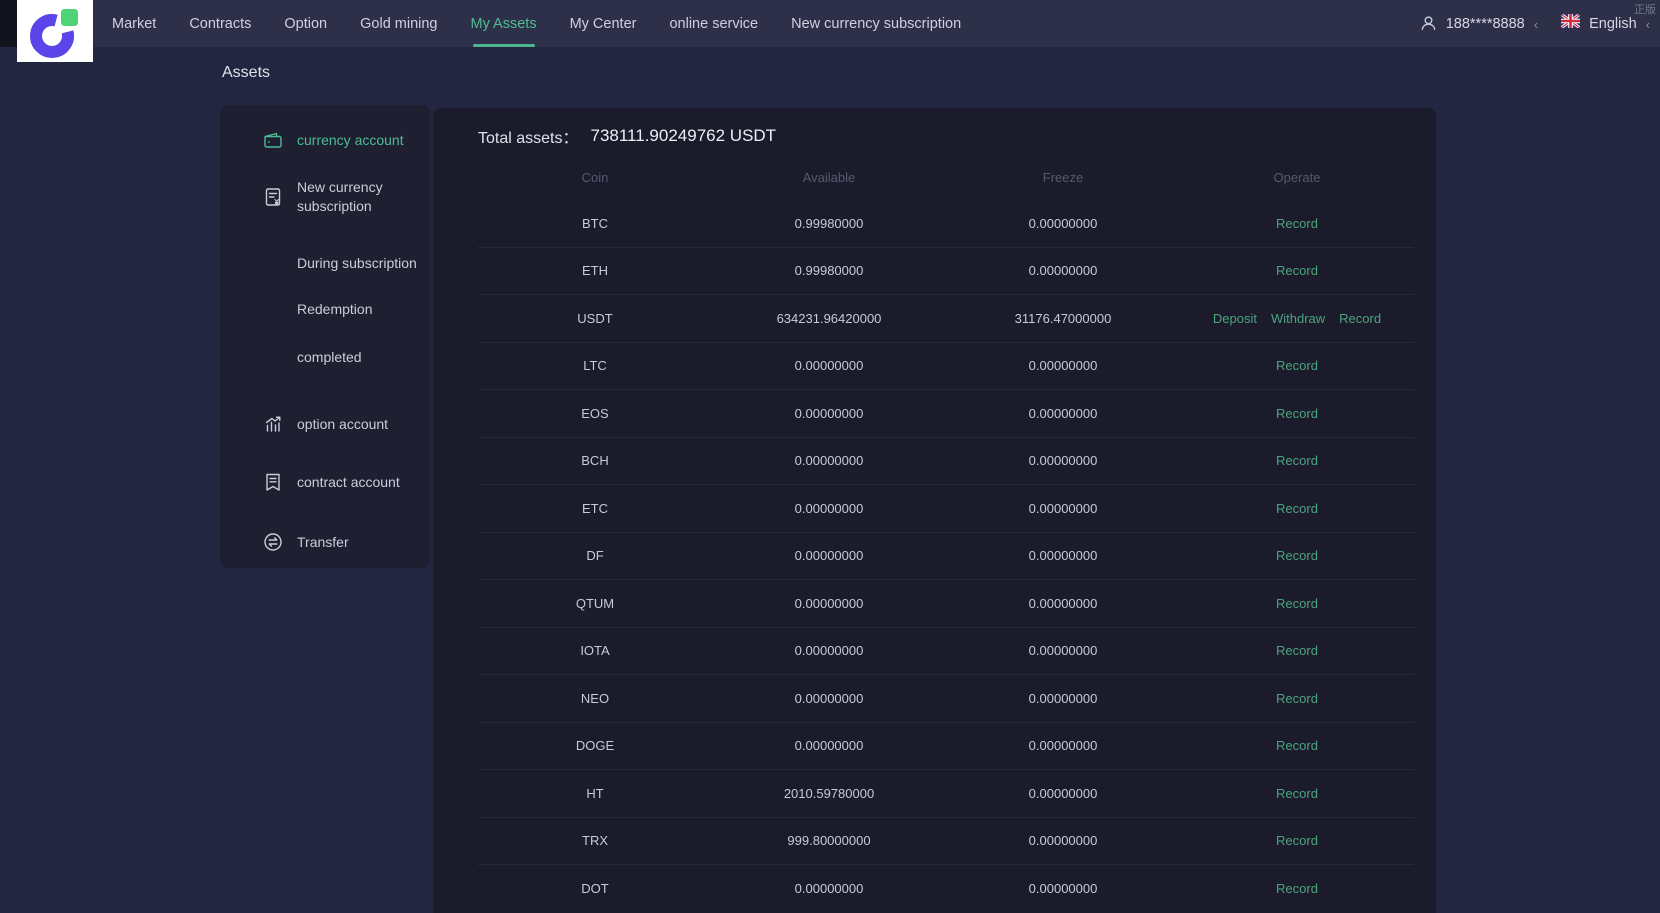 The height and width of the screenshot is (913, 1660). I want to click on nav-item-new-currency-subscription: New currency subscription, so click(876, 23).